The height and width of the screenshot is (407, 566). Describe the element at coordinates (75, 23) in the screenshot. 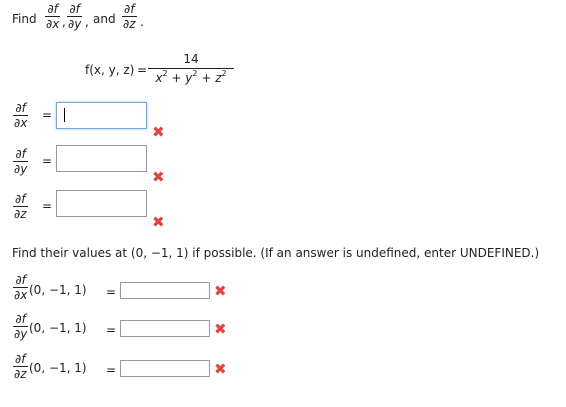

I see `prompt-partial-y-denominator: ∂y` at that location.